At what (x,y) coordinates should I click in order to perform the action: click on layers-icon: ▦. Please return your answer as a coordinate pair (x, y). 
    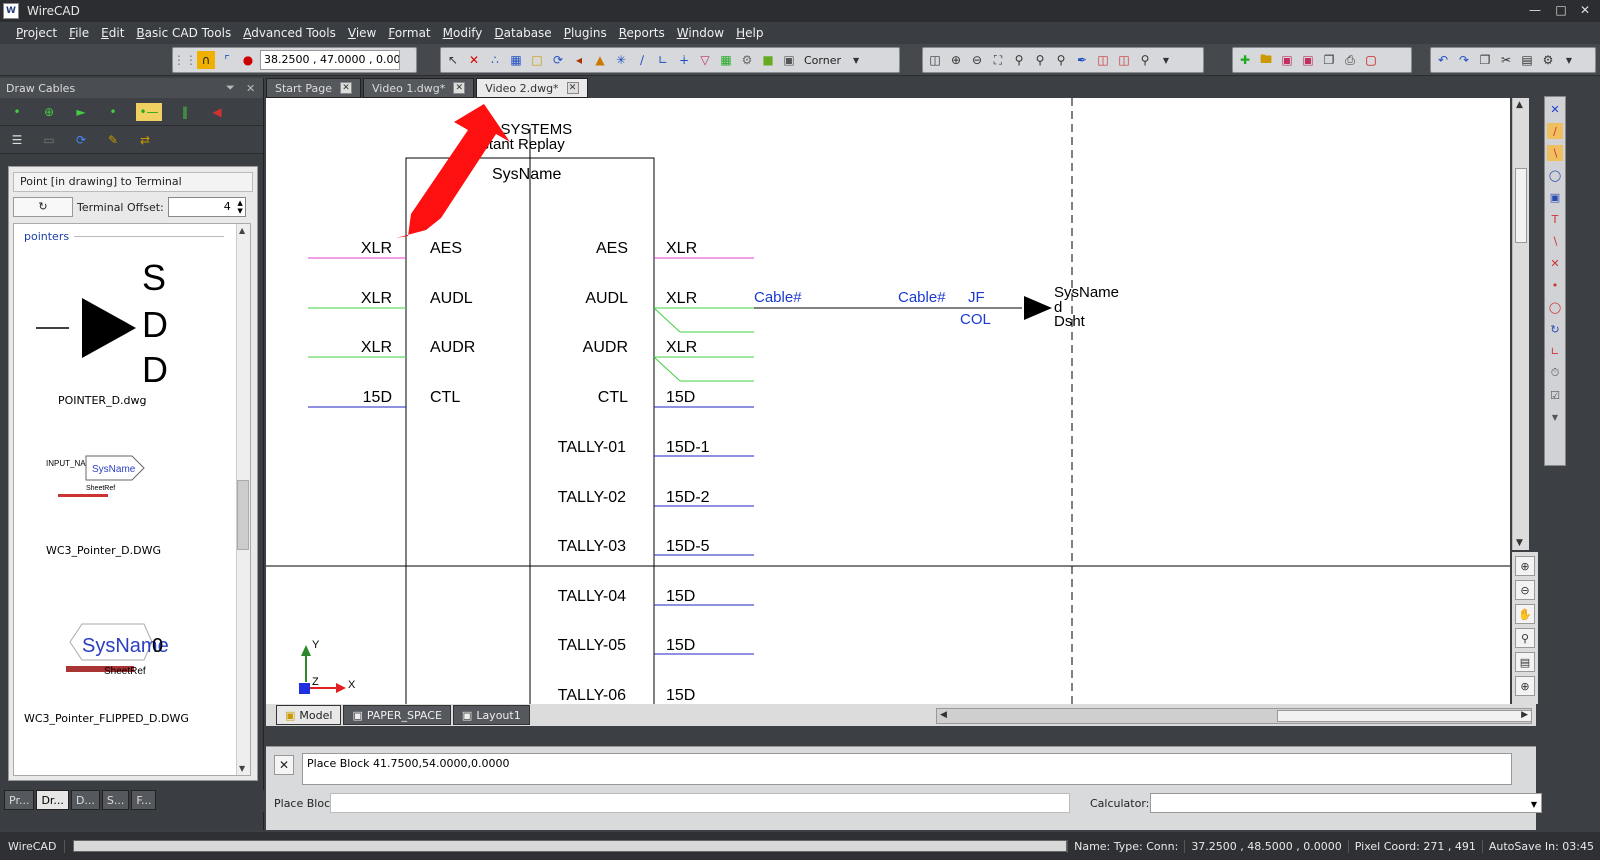
    Looking at the image, I should click on (516, 60).